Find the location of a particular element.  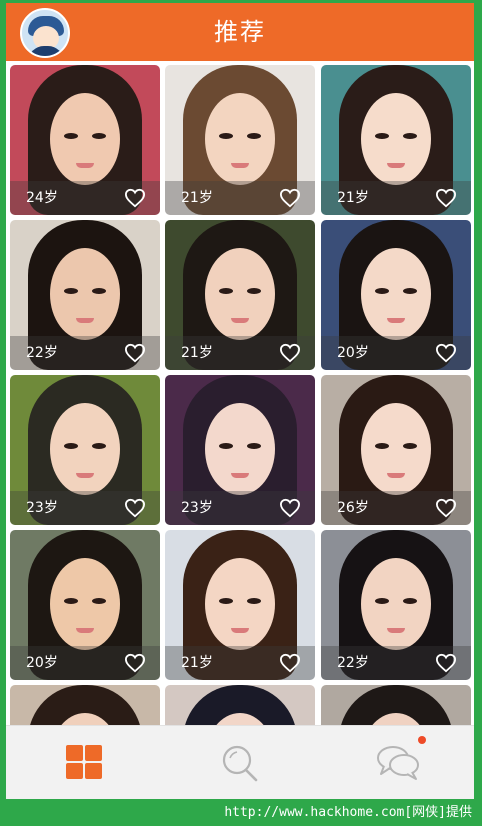

profile-age: 24岁 is located at coordinates (42, 198).